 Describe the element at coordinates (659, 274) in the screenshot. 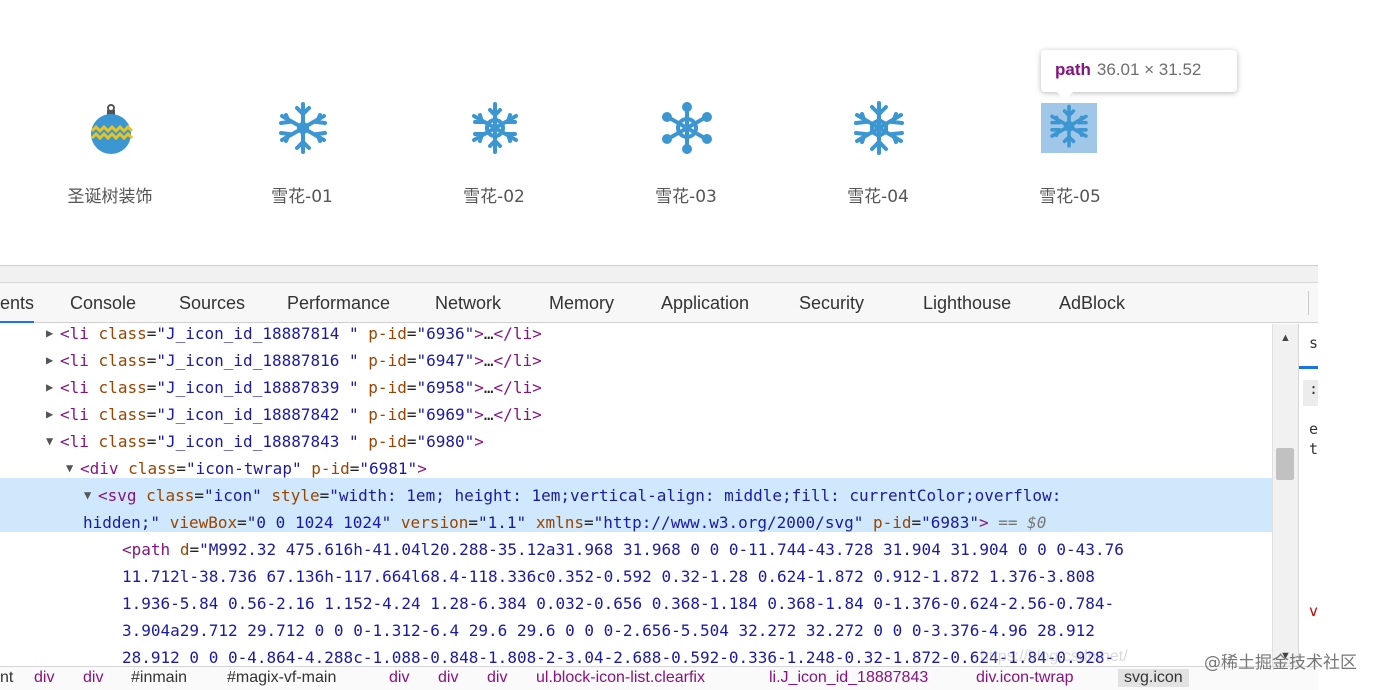

I see `devtools-resize-strip` at that location.